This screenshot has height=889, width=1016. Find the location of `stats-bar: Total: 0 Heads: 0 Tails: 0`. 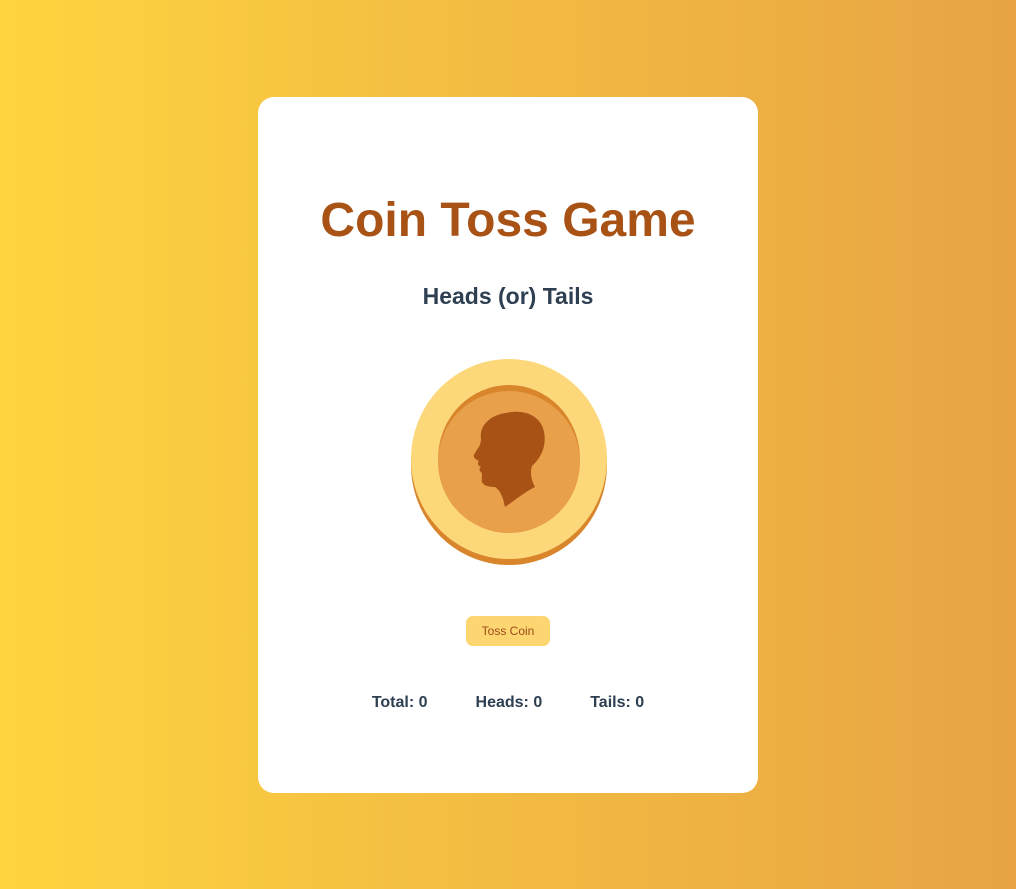

stats-bar: Total: 0 Heads: 0 Tails: 0 is located at coordinates (508, 703).